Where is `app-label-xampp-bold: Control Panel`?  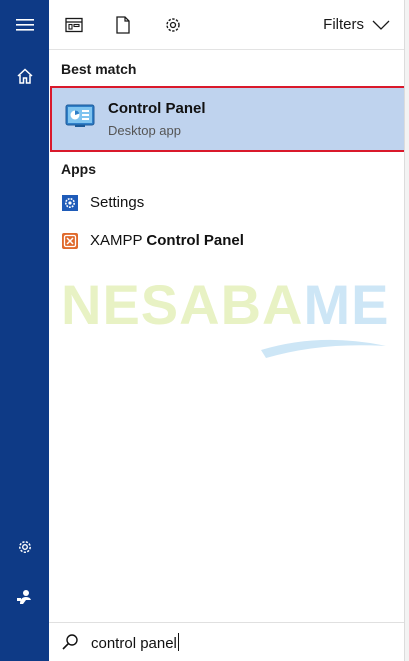 app-label-xampp-bold: Control Panel is located at coordinates (195, 240).